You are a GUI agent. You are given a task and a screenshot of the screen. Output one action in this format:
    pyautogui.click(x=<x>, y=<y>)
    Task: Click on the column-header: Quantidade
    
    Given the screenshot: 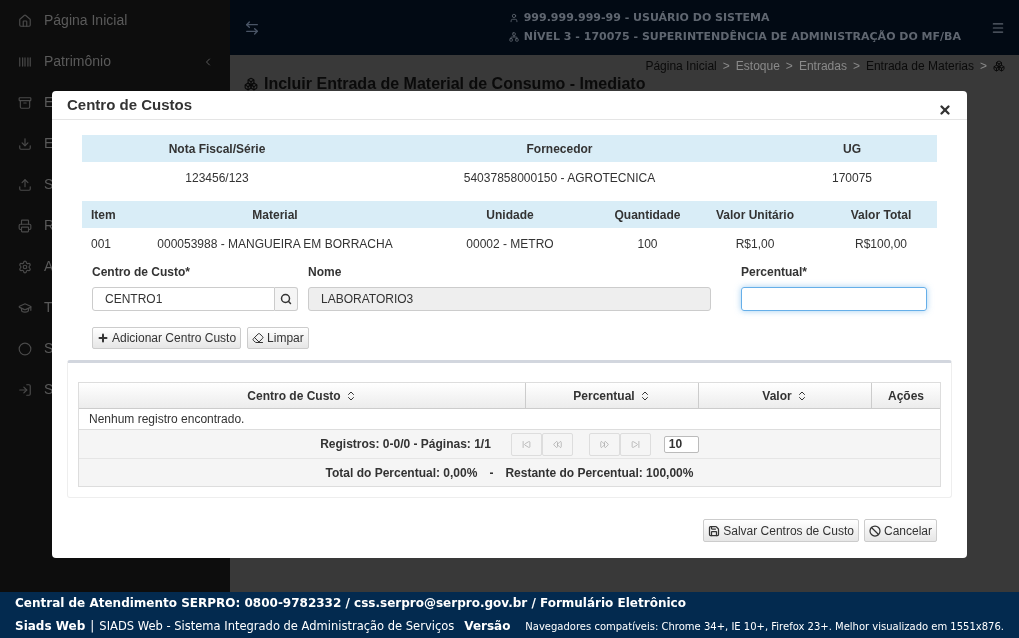 What is the action you would take?
    pyautogui.click(x=647, y=214)
    